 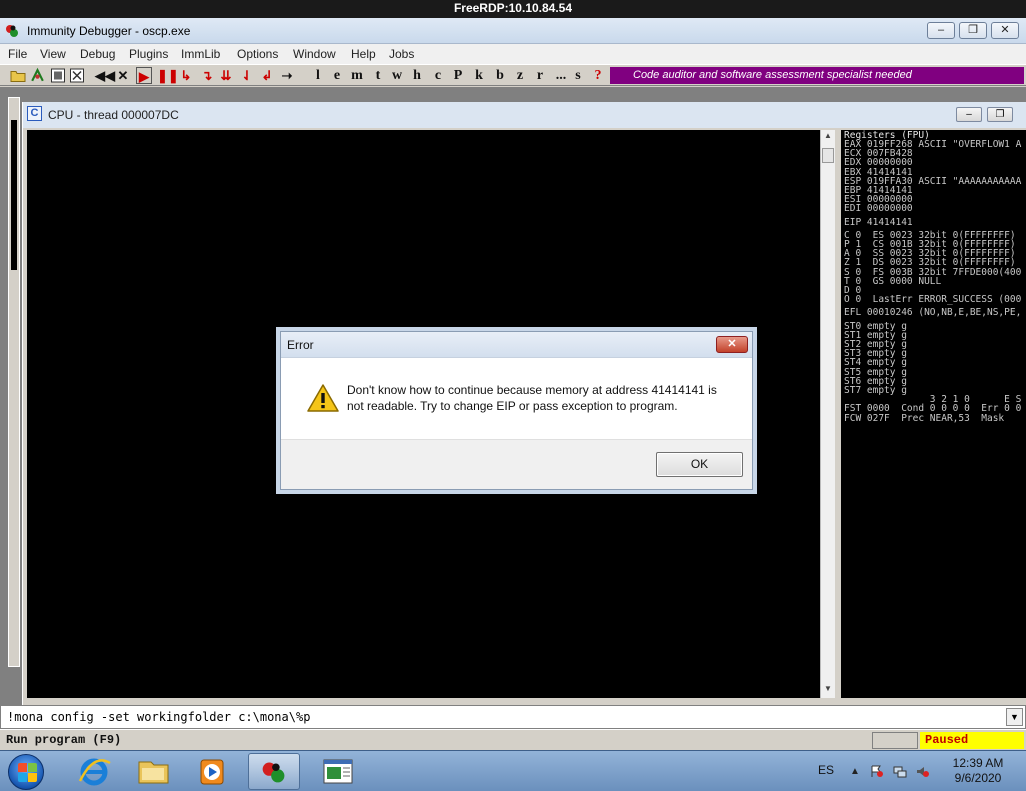 I want to click on toolbar-cpu-button: c, so click(x=438, y=75).